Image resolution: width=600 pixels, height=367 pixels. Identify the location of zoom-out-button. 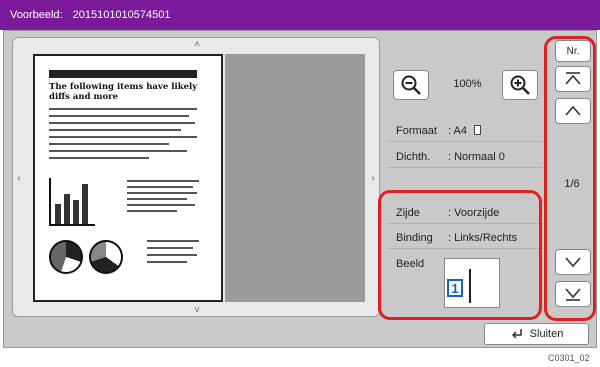
(411, 85).